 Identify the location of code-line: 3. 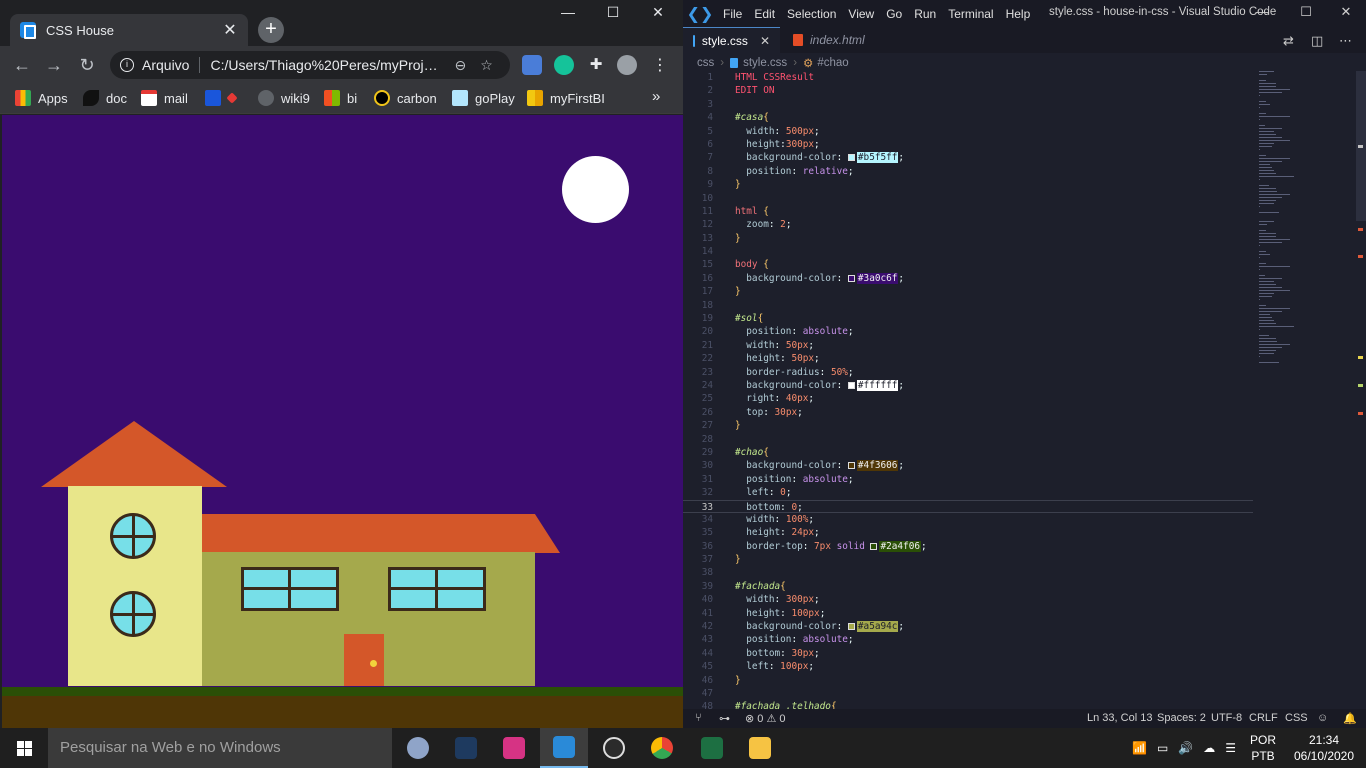
(968, 104).